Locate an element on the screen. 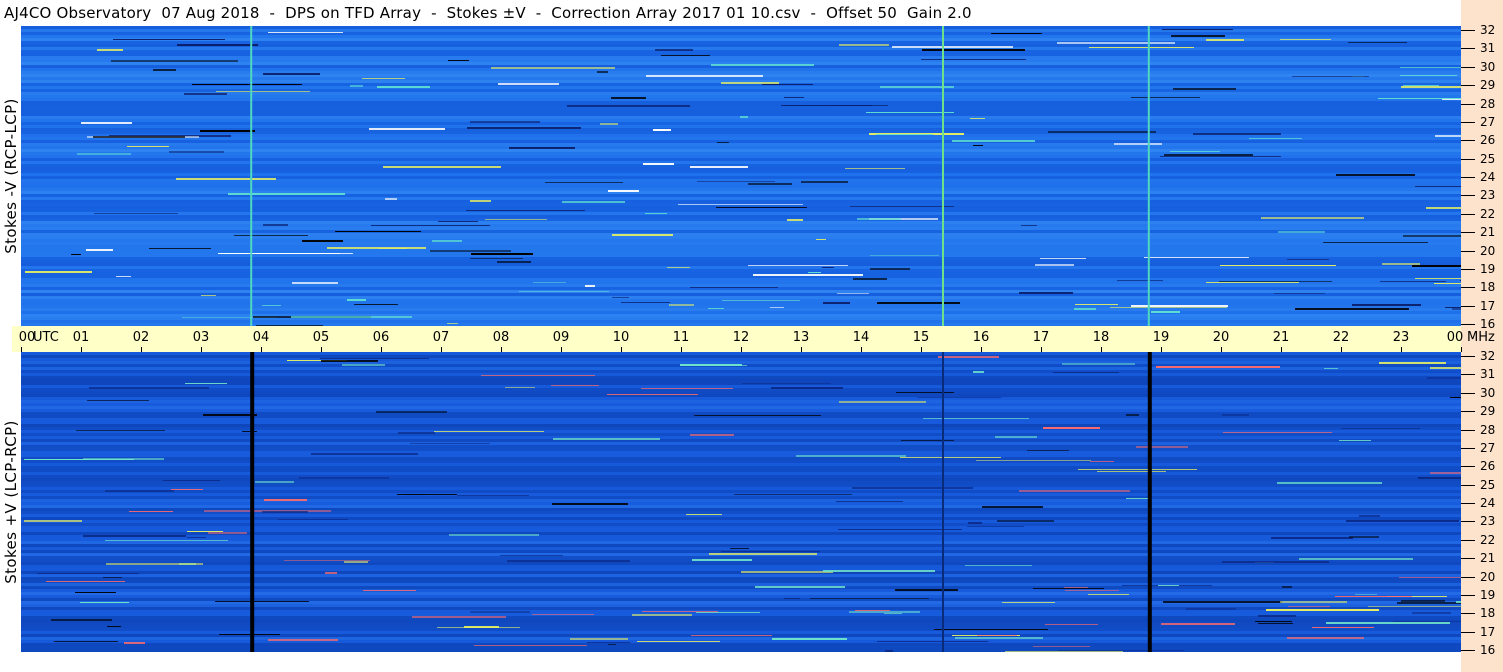  bottom-frequency-axis: 32 31 30 29 28 27 26 25 24 23 22 21 20 19 18 17 16 is located at coordinates (1482, 503).